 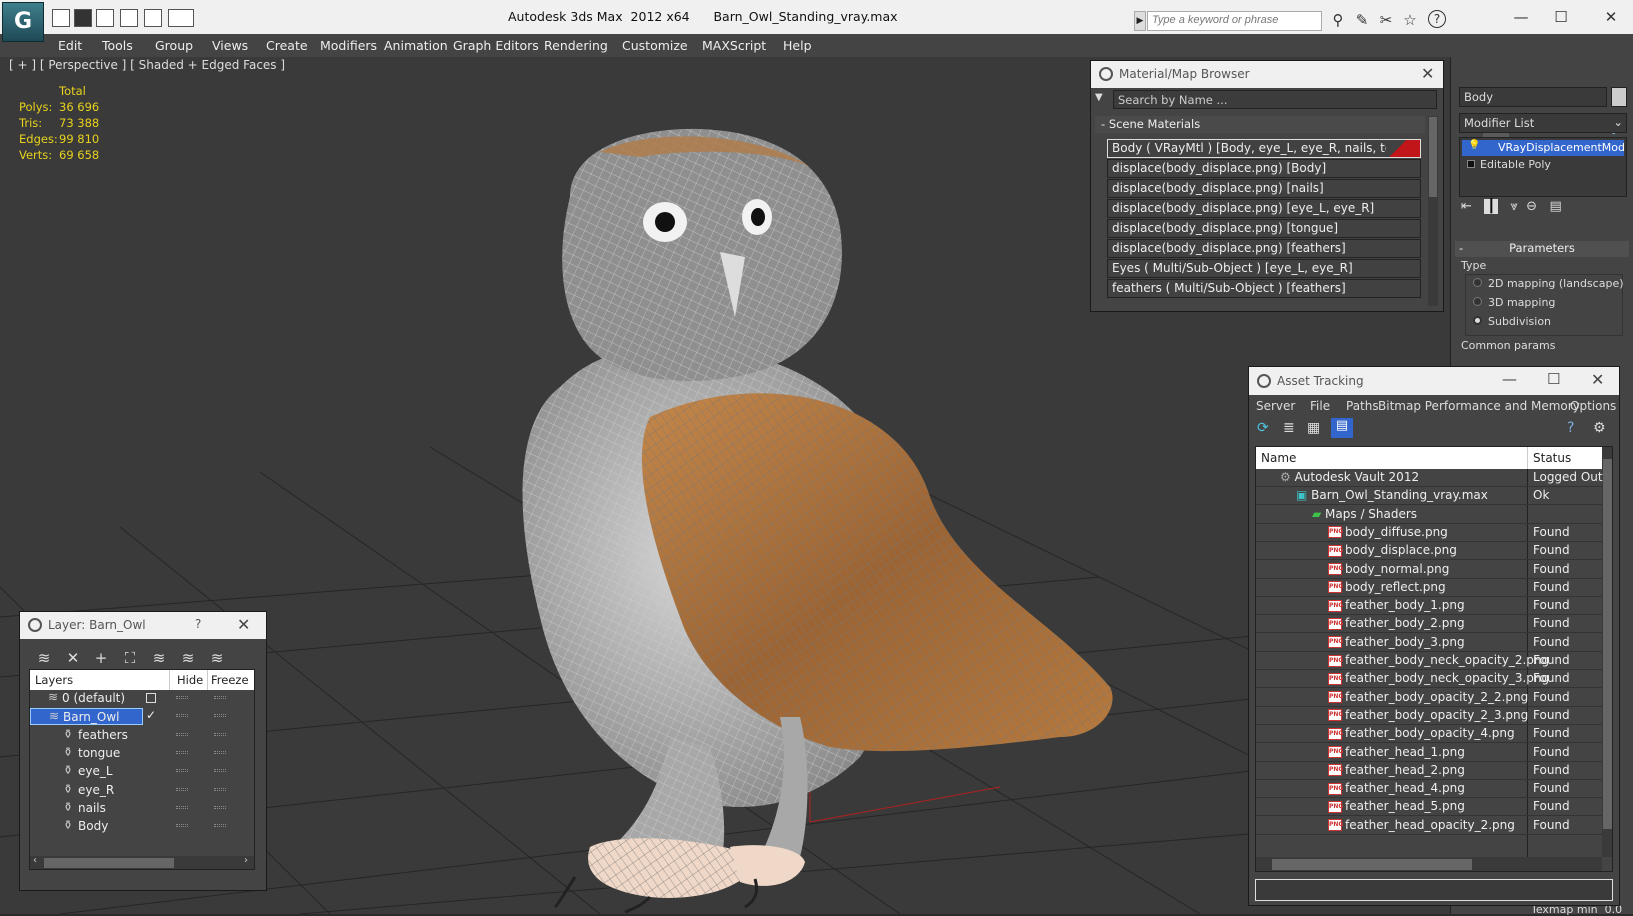 I want to click on save-icon, so click(x=83, y=18).